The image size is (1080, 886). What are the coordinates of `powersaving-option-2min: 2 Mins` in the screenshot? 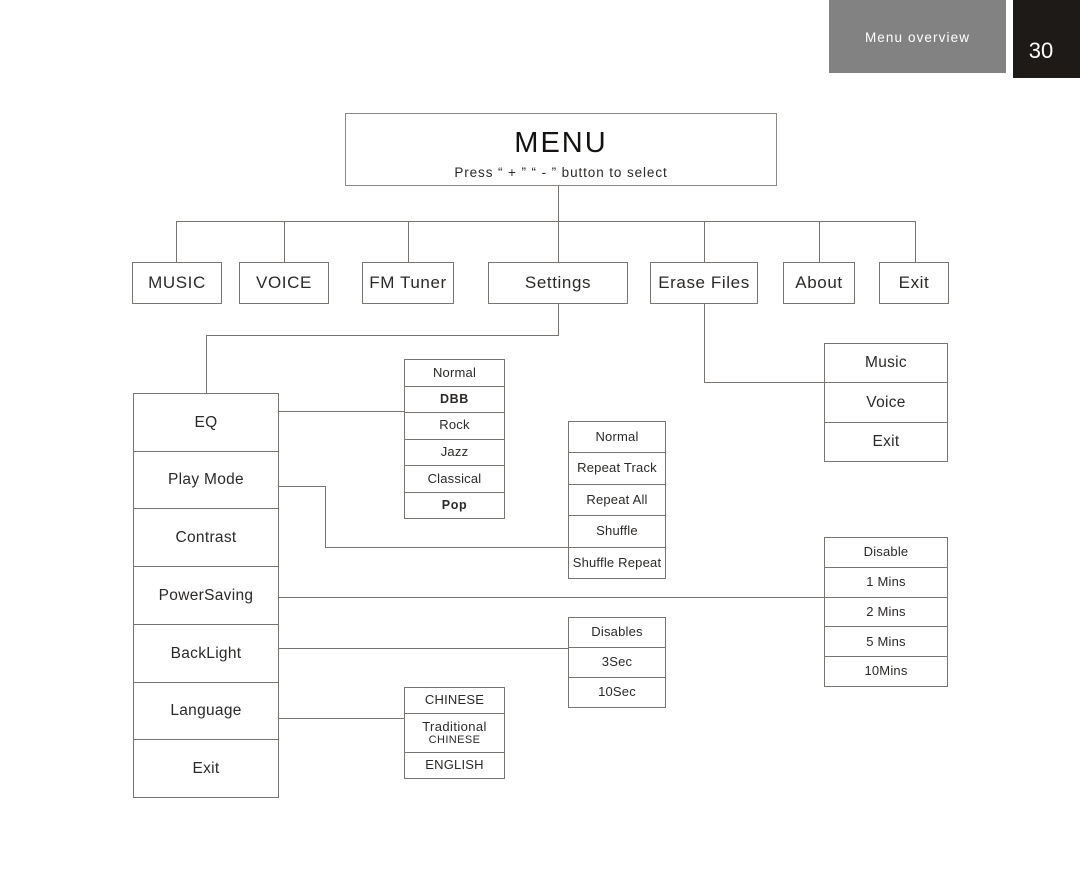 It's located at (886, 613).